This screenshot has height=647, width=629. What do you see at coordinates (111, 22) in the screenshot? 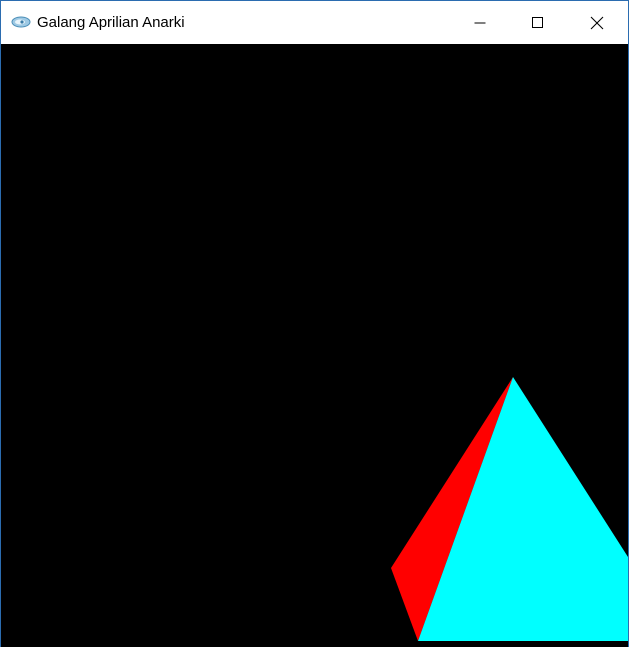
I see `window-title: Galang Aprilian Anarki` at bounding box center [111, 22].